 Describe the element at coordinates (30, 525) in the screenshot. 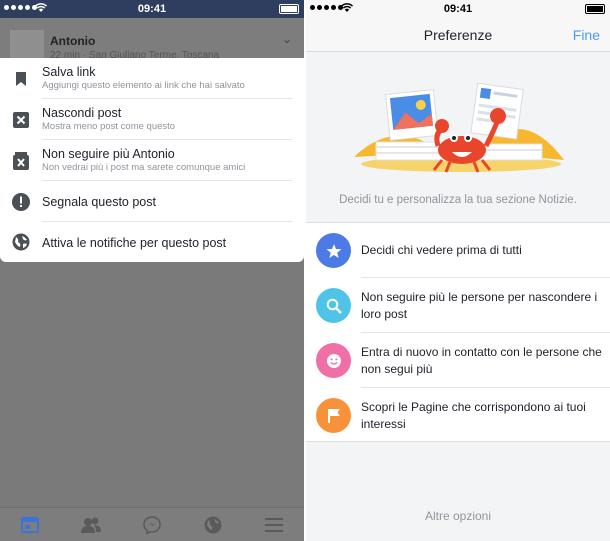

I see `news-feed-icon` at that location.